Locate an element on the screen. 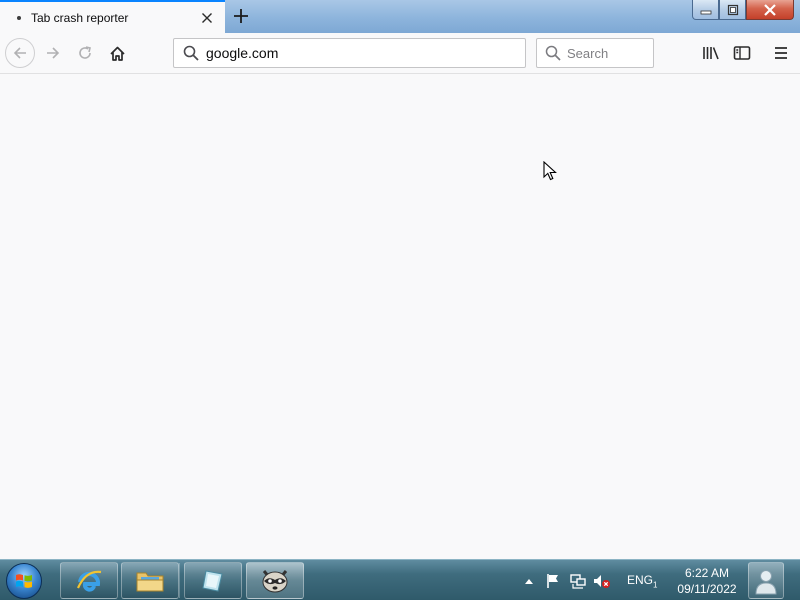 The height and width of the screenshot is (600, 800). clock: 6:22 AM 09/11/2022 is located at coordinates (707, 581).